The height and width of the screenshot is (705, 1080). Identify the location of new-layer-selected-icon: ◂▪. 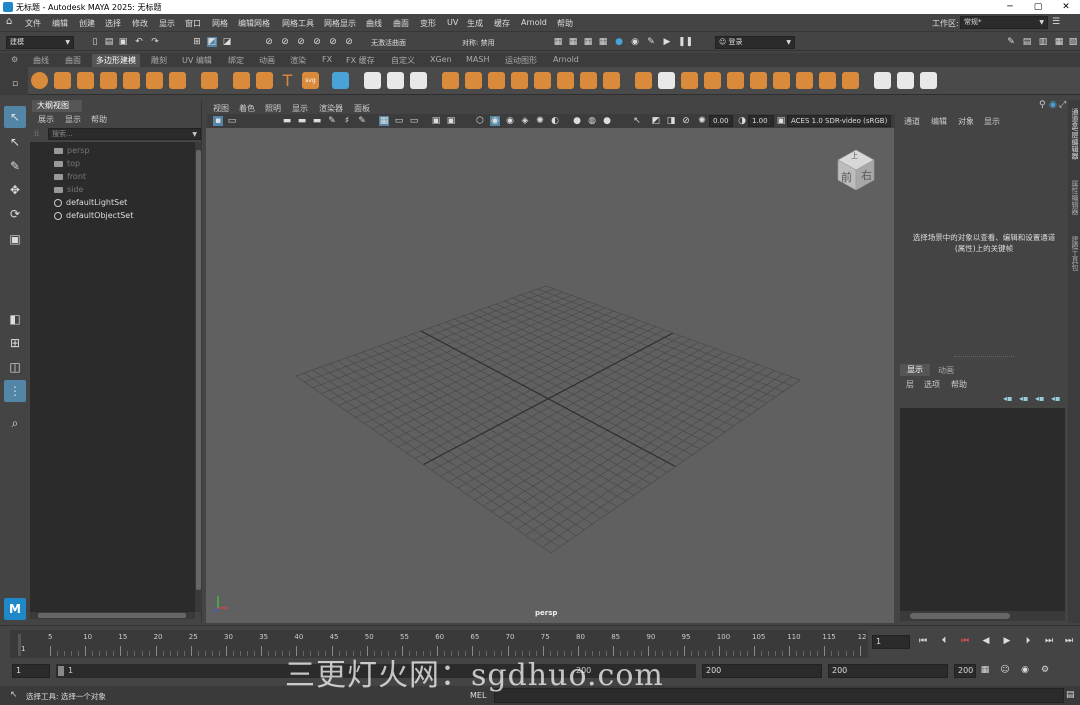
(1023, 398).